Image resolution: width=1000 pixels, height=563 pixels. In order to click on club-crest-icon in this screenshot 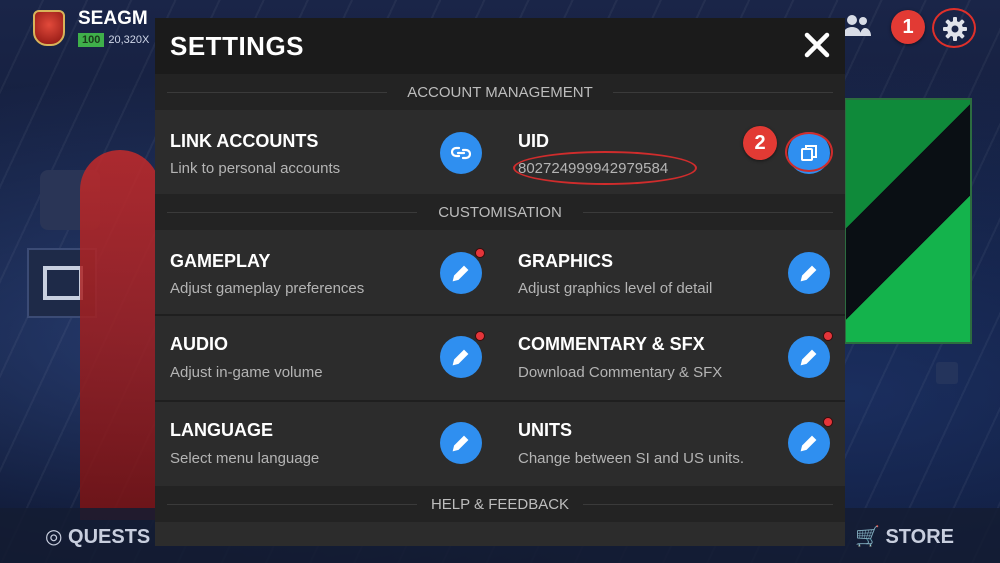, I will do `click(49, 28)`.